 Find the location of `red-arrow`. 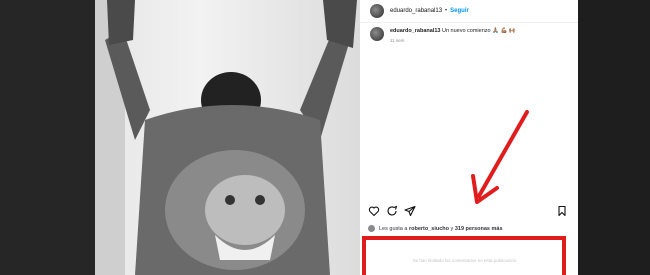

red-arrow is located at coordinates (500, 157).